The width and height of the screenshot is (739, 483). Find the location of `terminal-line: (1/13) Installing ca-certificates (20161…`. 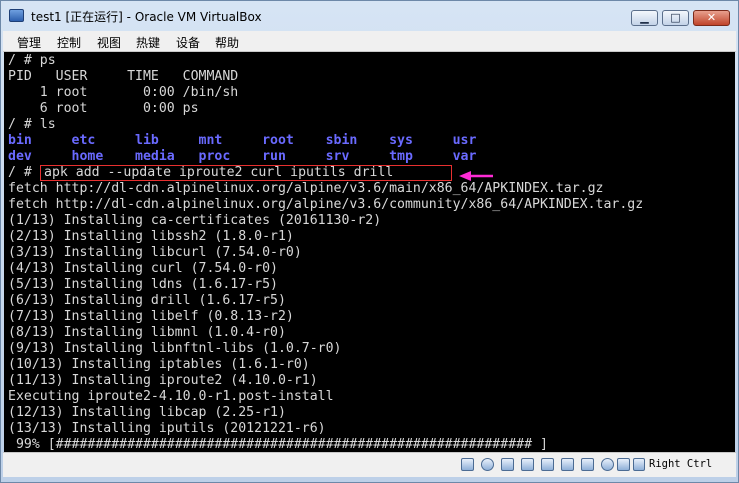

terminal-line: (1/13) Installing ca-certificates (20161… is located at coordinates (195, 220).